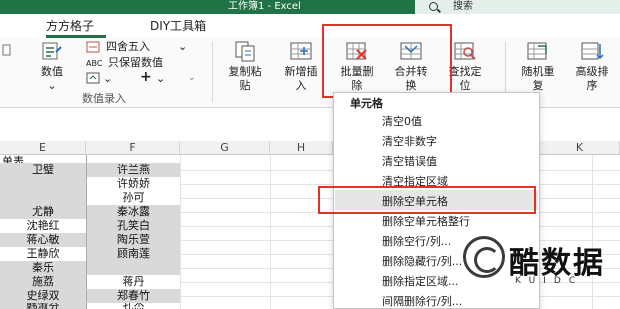 The width and height of the screenshot is (620, 309). Describe the element at coordinates (538, 71) in the screenshot. I see `random-repeat-label: 随机重` at that location.